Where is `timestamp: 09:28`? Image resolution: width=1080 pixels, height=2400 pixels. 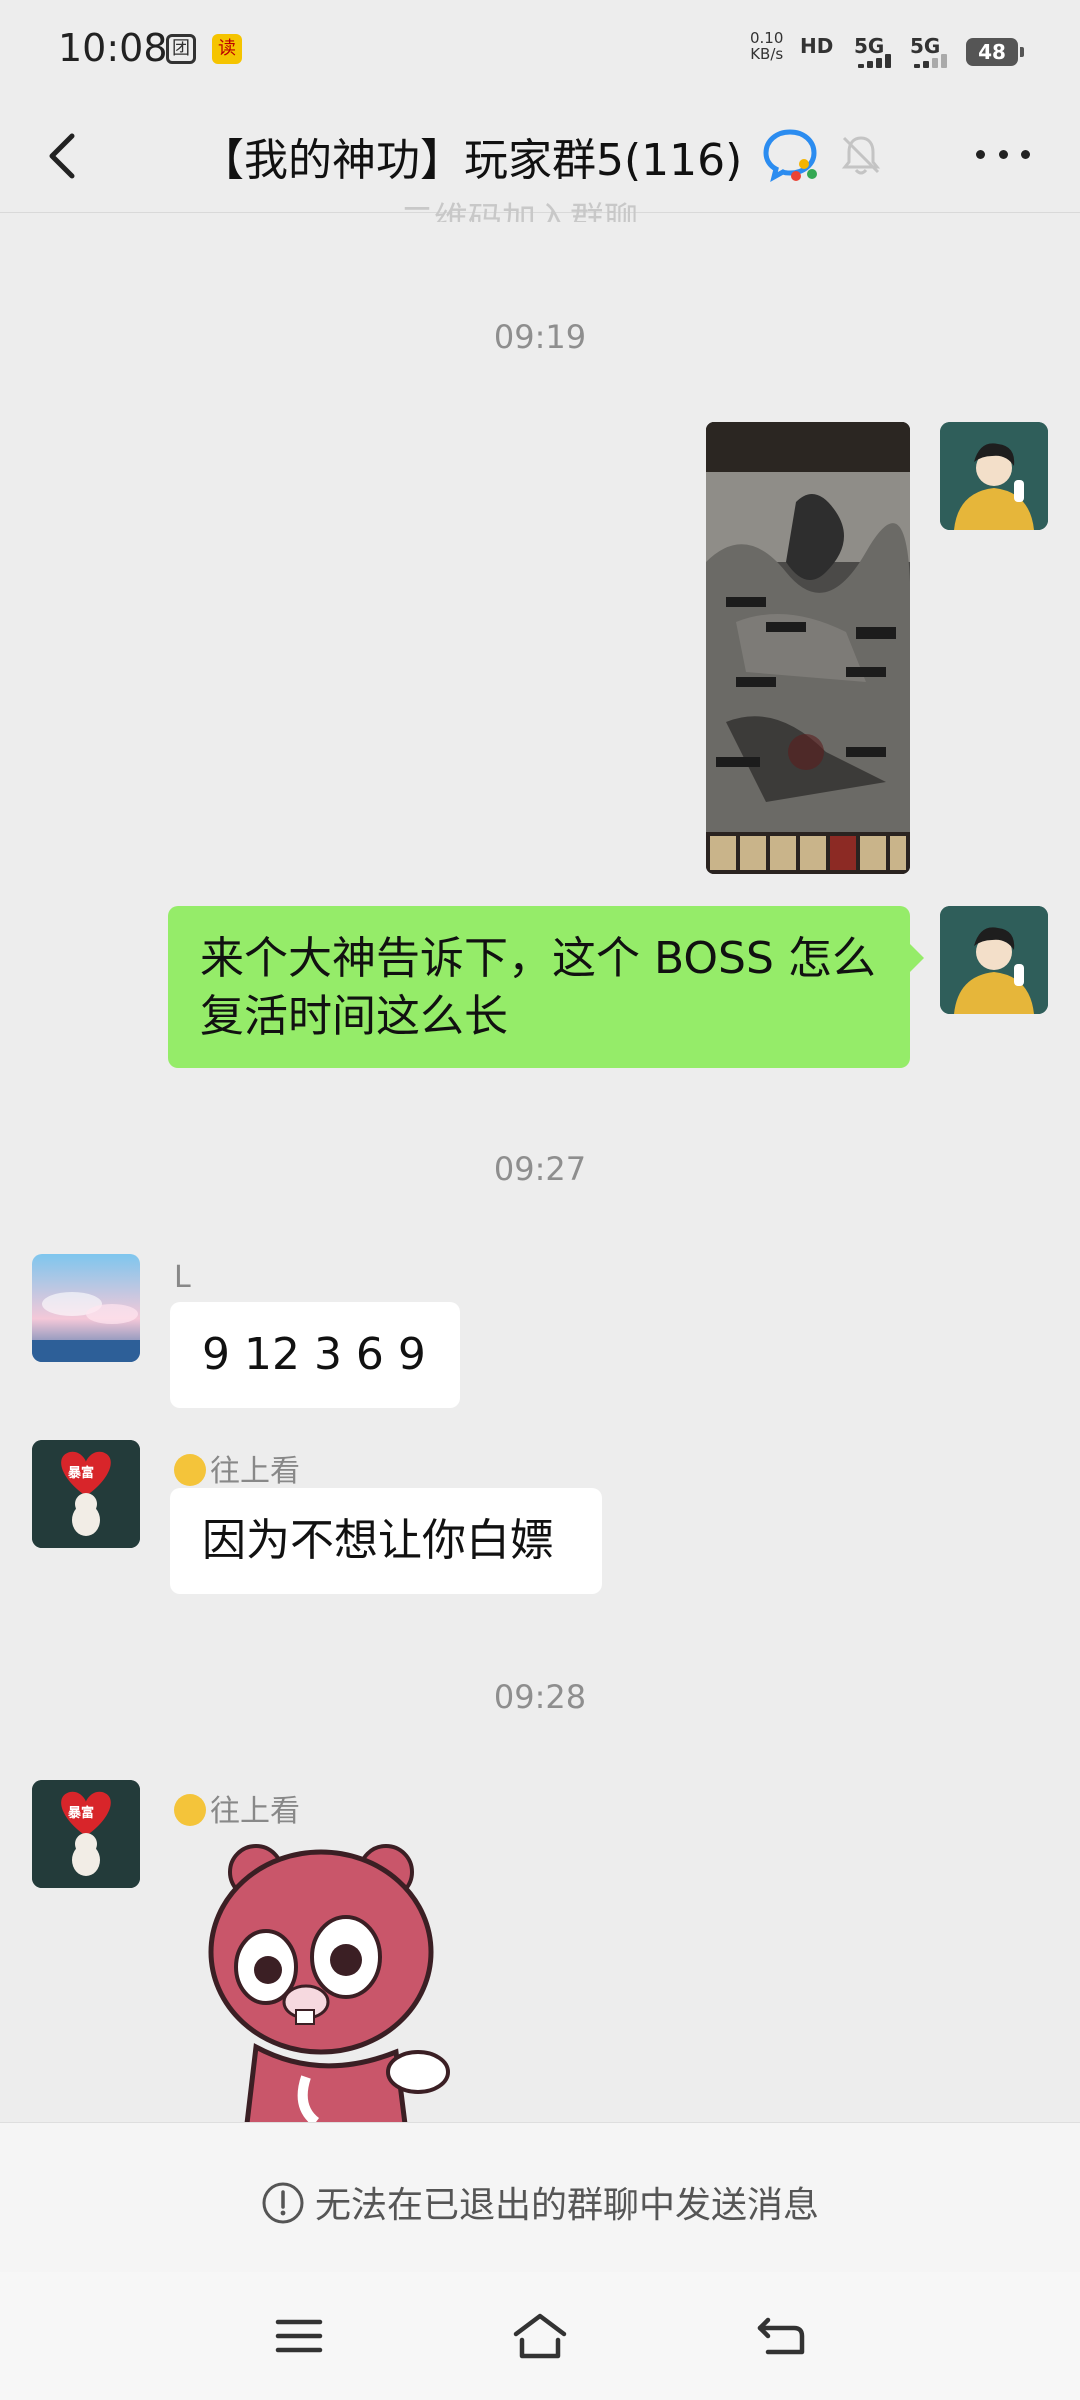 timestamp: 09:28 is located at coordinates (540, 1697).